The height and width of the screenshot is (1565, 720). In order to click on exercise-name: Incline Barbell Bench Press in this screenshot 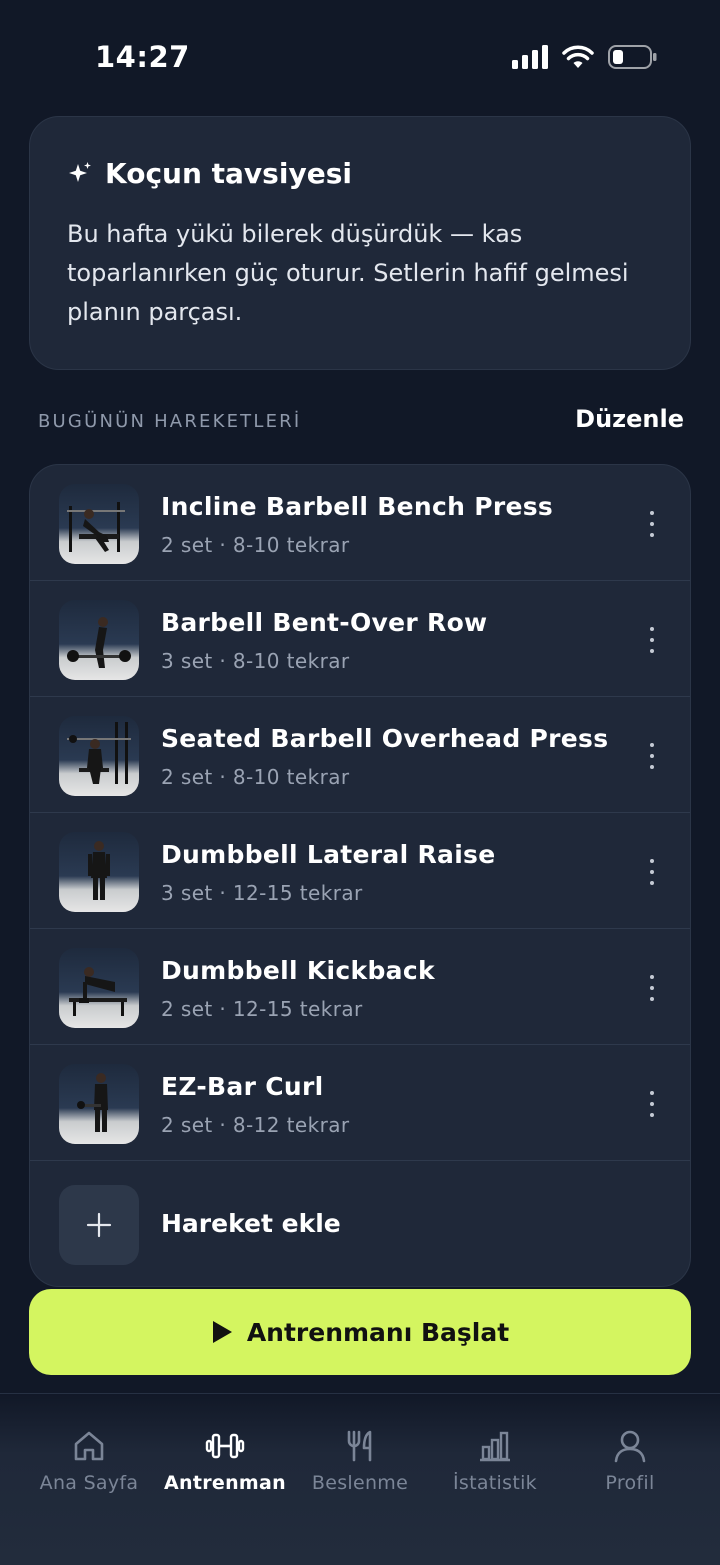, I will do `click(357, 506)`.